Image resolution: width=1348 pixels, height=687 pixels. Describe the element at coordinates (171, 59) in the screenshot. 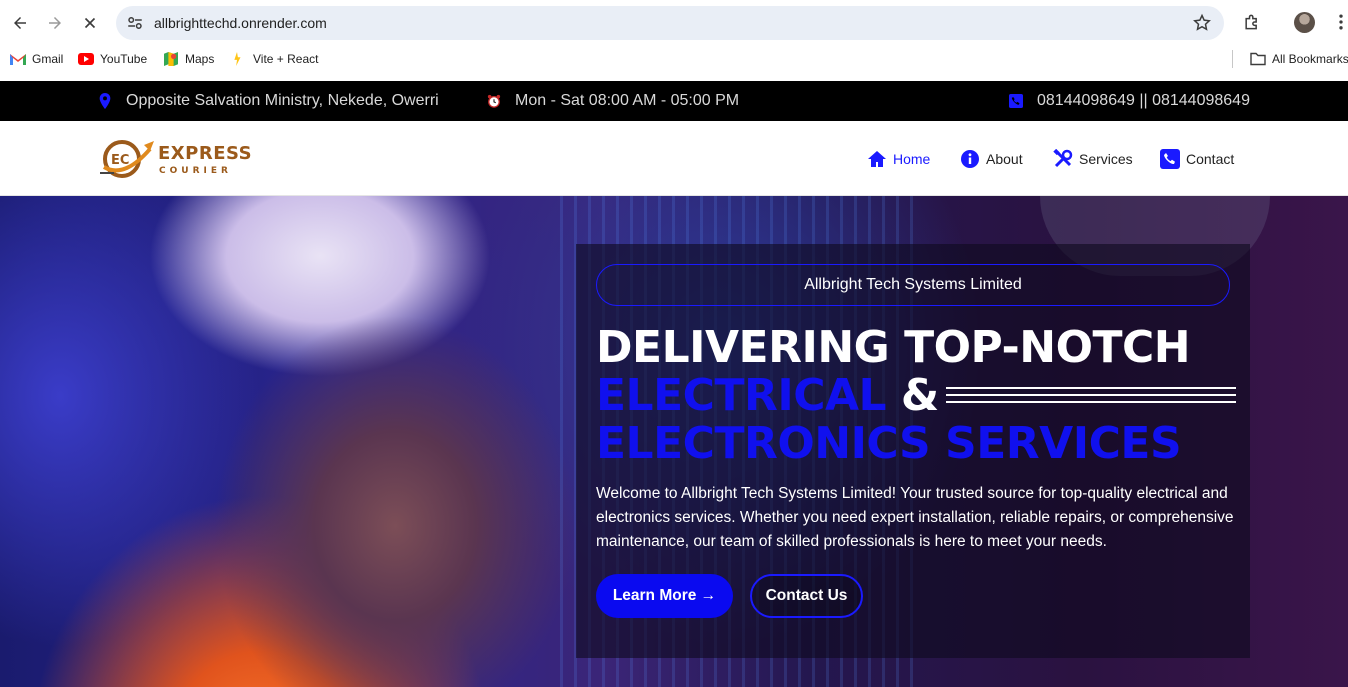

I see `maps-icon` at that location.